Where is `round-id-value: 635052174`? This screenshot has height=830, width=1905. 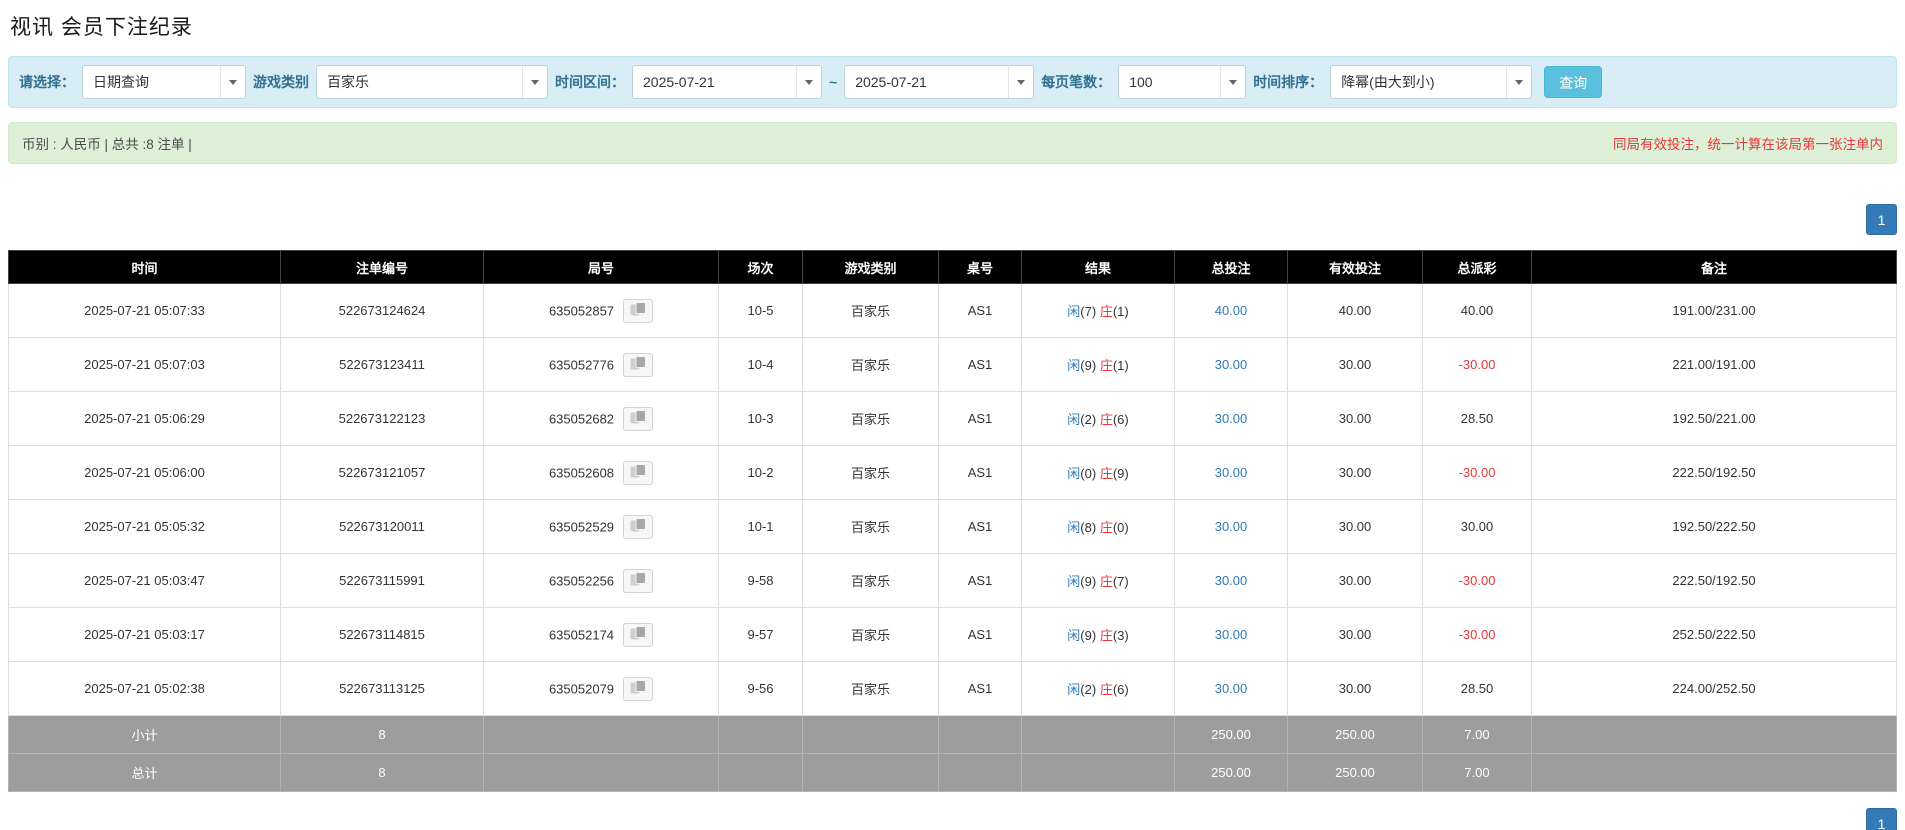 round-id-value: 635052174 is located at coordinates (581, 634).